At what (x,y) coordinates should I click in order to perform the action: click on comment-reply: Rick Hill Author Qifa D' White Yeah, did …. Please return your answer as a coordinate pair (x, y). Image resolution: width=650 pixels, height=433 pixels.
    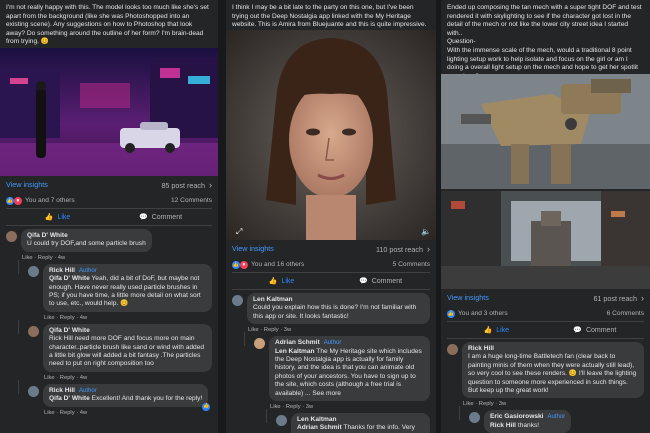
    Looking at the image, I should click on (115, 285).